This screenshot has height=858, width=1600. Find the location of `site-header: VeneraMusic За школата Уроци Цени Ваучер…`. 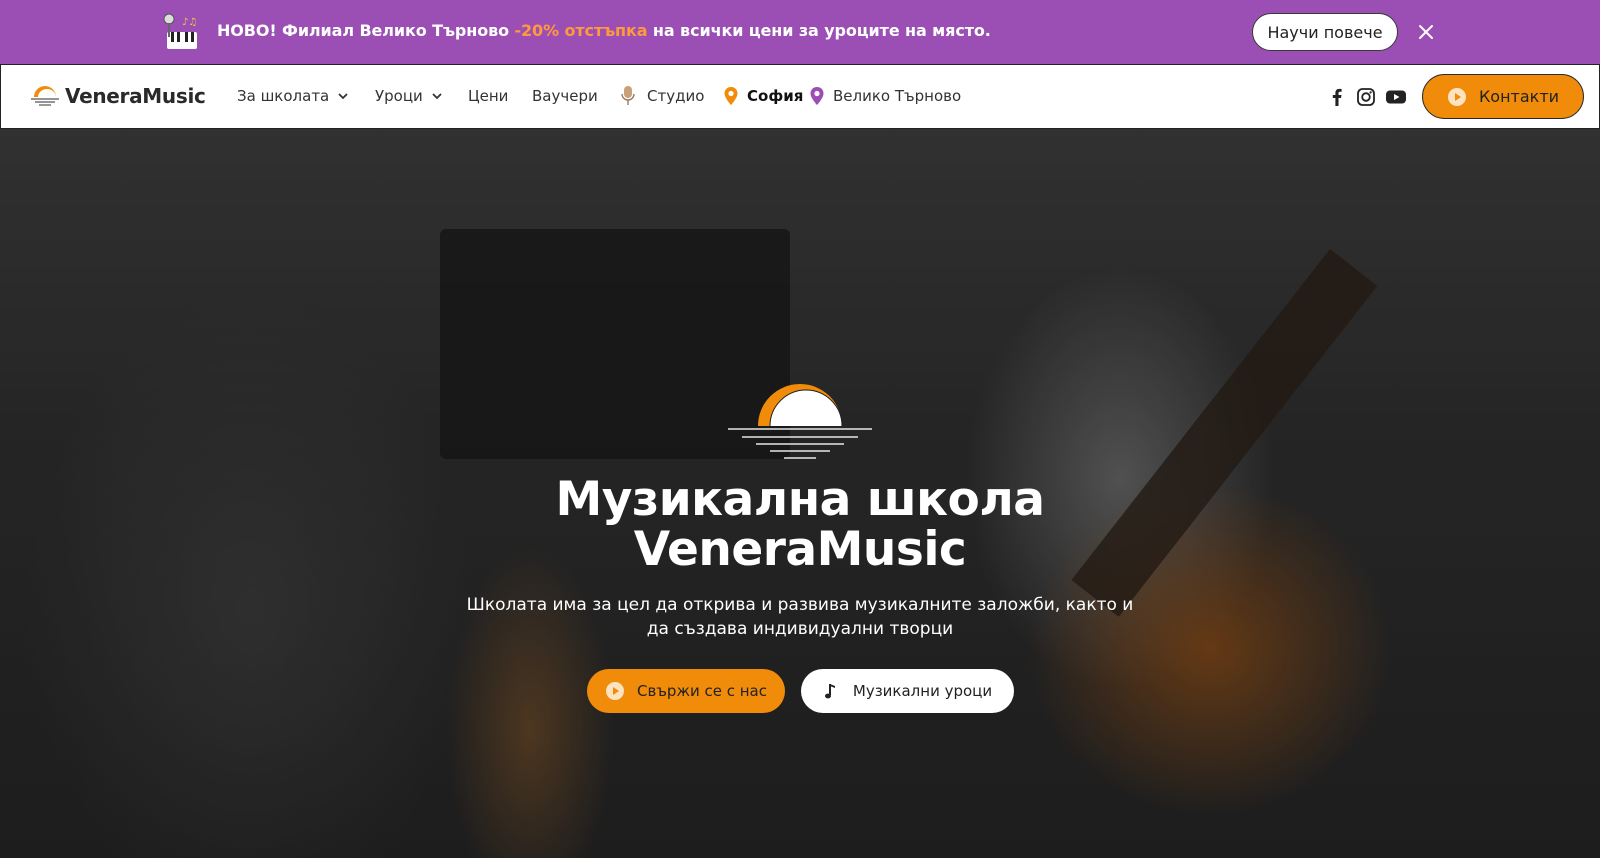

site-header: VeneraMusic За школата Уроци Цени Ваучер… is located at coordinates (800, 96).